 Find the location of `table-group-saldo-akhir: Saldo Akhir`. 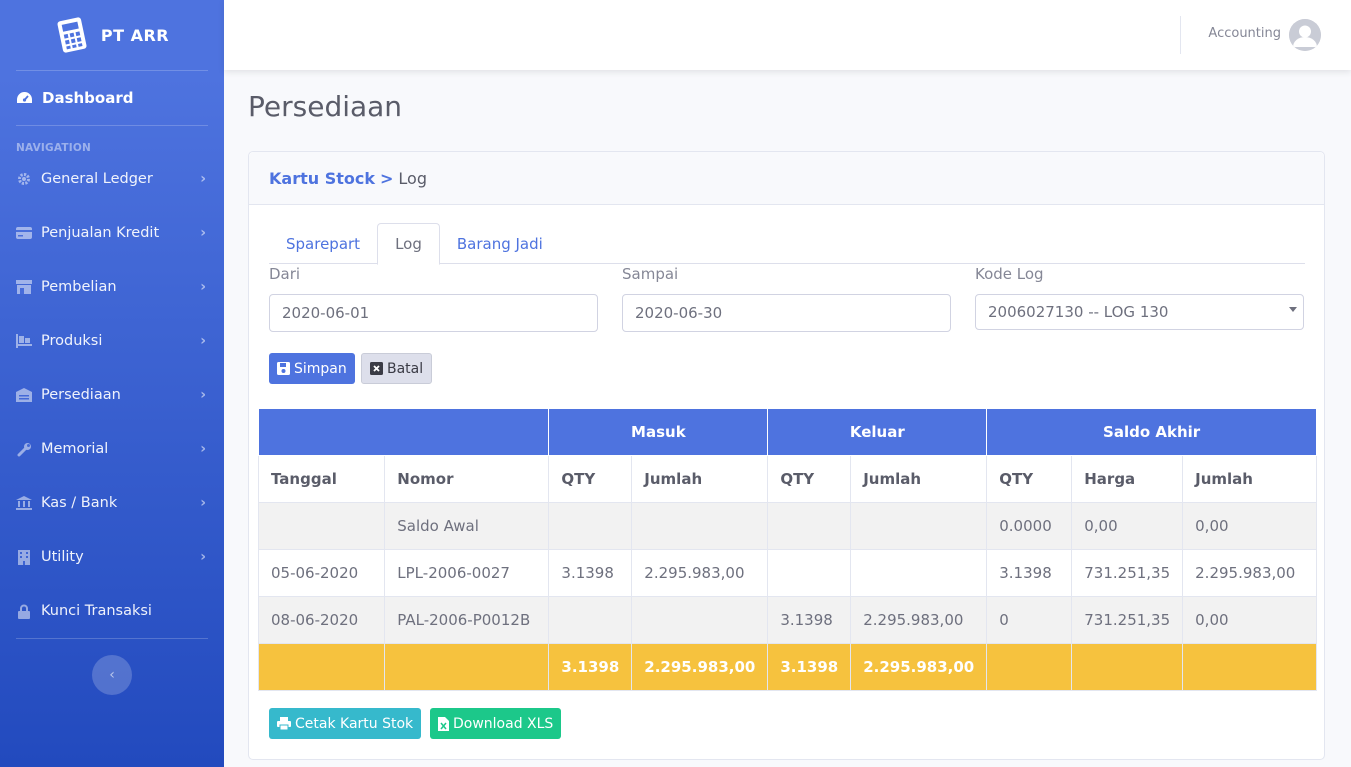

table-group-saldo-akhir: Saldo Akhir is located at coordinates (1151, 432).